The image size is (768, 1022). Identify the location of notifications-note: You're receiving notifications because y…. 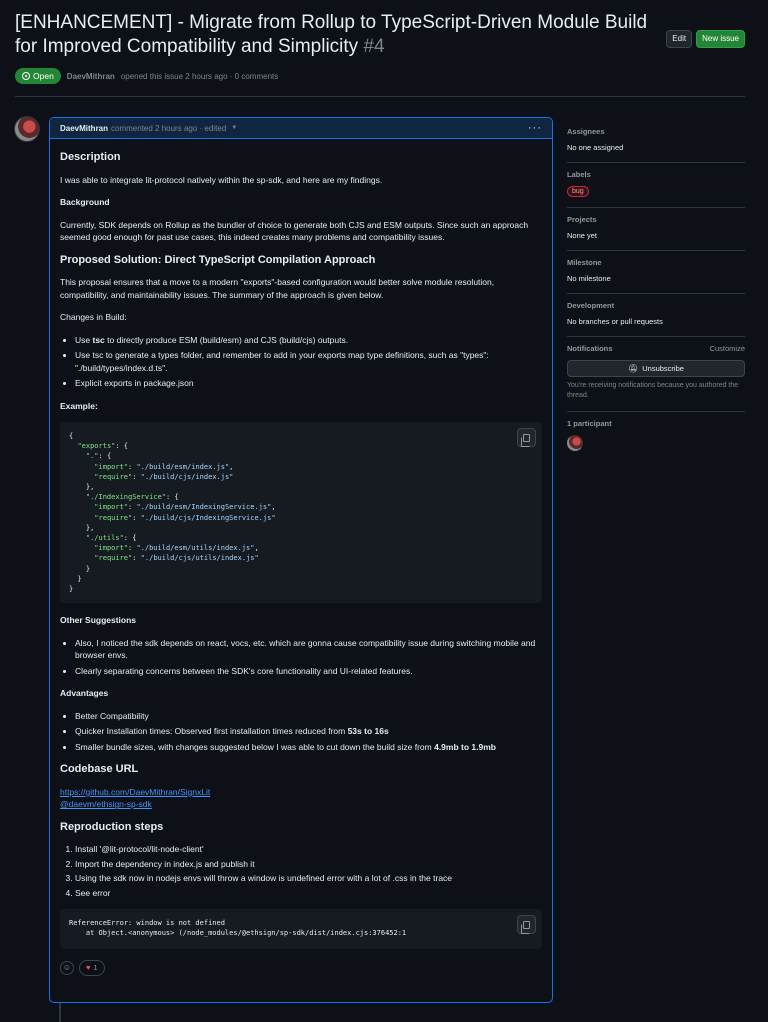
(653, 390).